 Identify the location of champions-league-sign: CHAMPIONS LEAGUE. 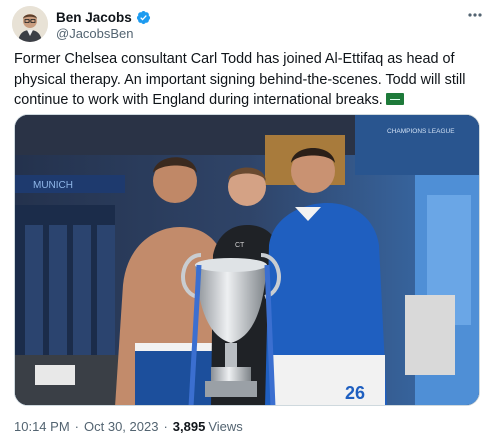
(421, 131).